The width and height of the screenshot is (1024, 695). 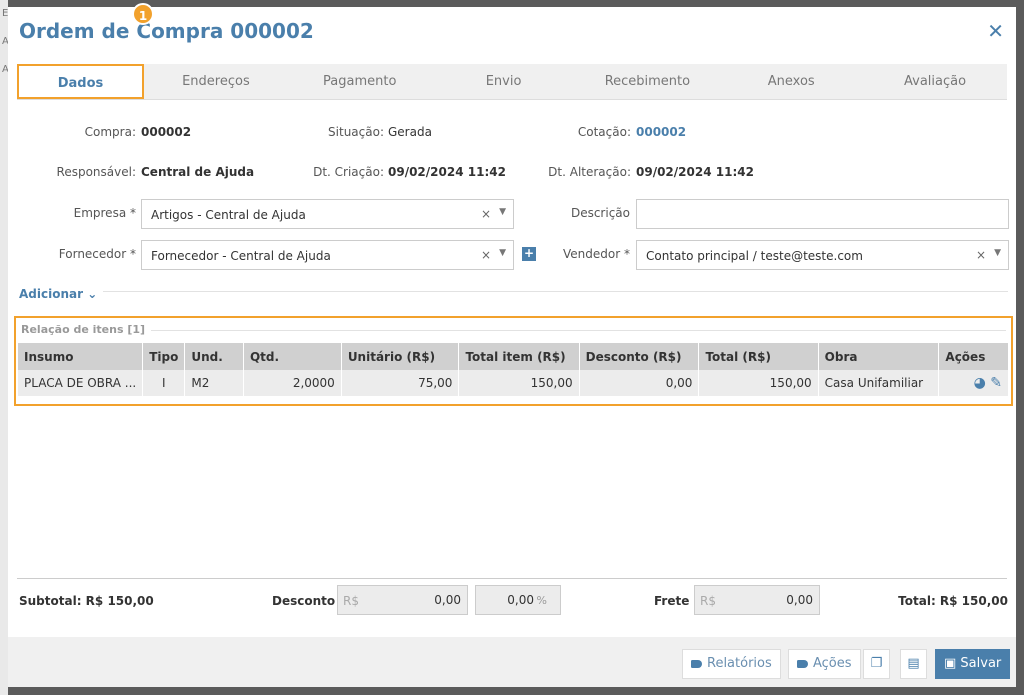 I want to click on fornecedor-value: Fornecedor - Central de Ajuda, so click(x=241, y=256).